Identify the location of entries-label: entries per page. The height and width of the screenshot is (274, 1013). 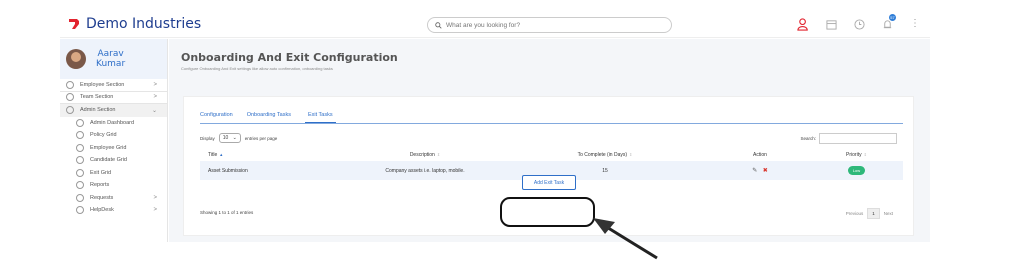
(261, 138).